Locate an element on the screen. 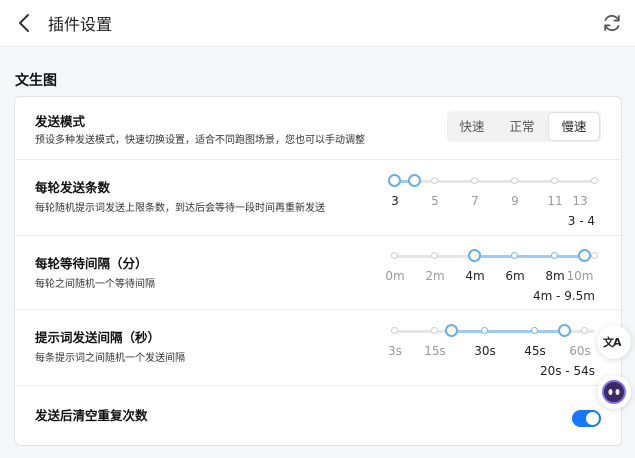 The image size is (635, 458). mode-option-slow: 慢速 is located at coordinates (574, 126).